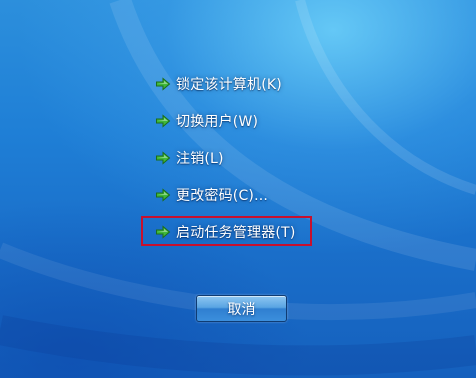 This screenshot has height=378, width=476. I want to click on menu-item-label: 切换用户(W), so click(217, 122).